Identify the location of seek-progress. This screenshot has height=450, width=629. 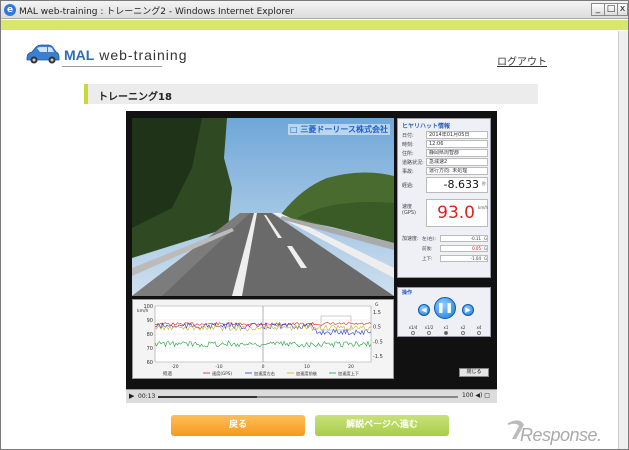
(207, 397).